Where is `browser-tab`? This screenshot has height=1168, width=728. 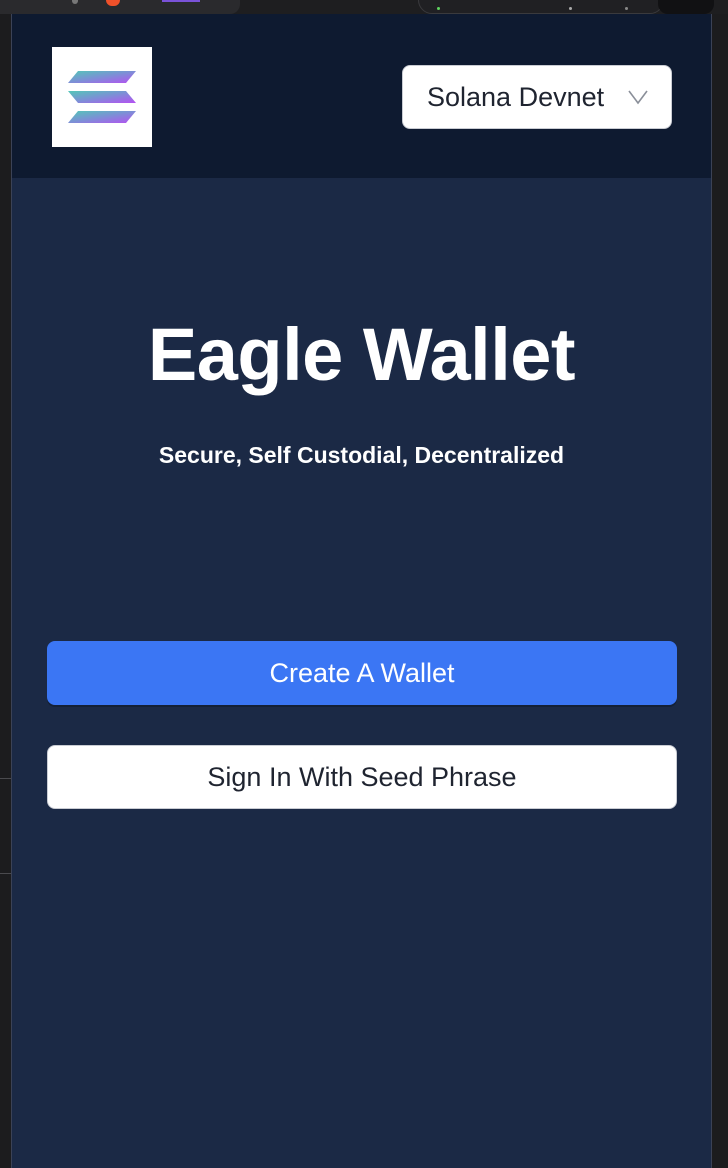
browser-tab is located at coordinates (120, 7).